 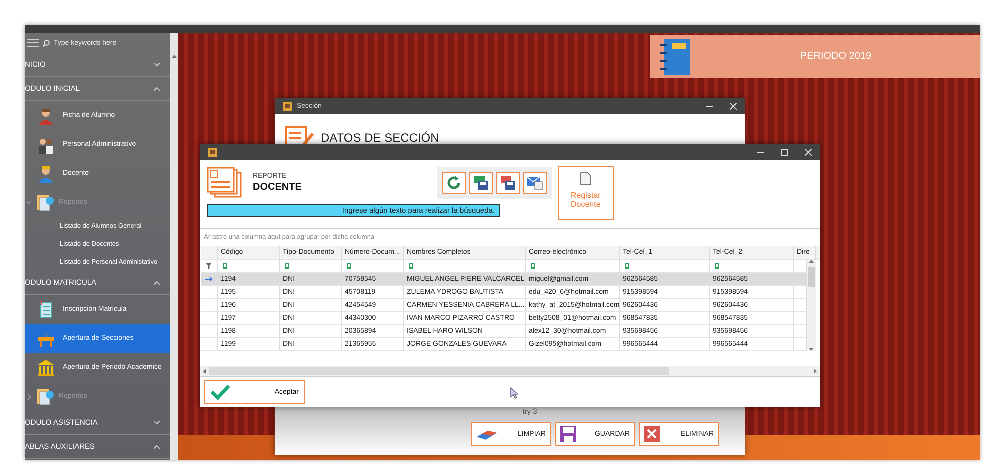 I want to click on notebook-icon, so click(x=675, y=57).